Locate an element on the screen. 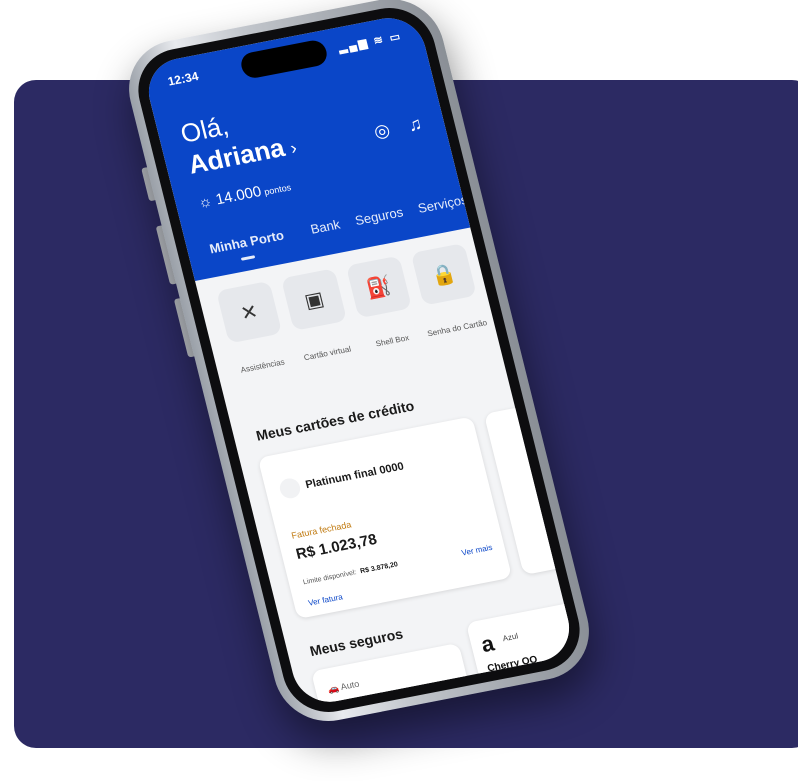  tab-label: Minha Porto is located at coordinates (246, 242).